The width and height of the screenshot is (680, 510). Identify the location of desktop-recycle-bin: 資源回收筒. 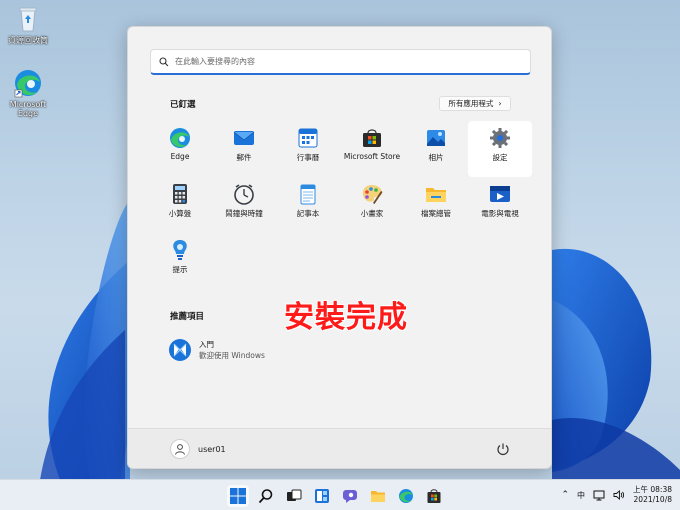
(28, 24).